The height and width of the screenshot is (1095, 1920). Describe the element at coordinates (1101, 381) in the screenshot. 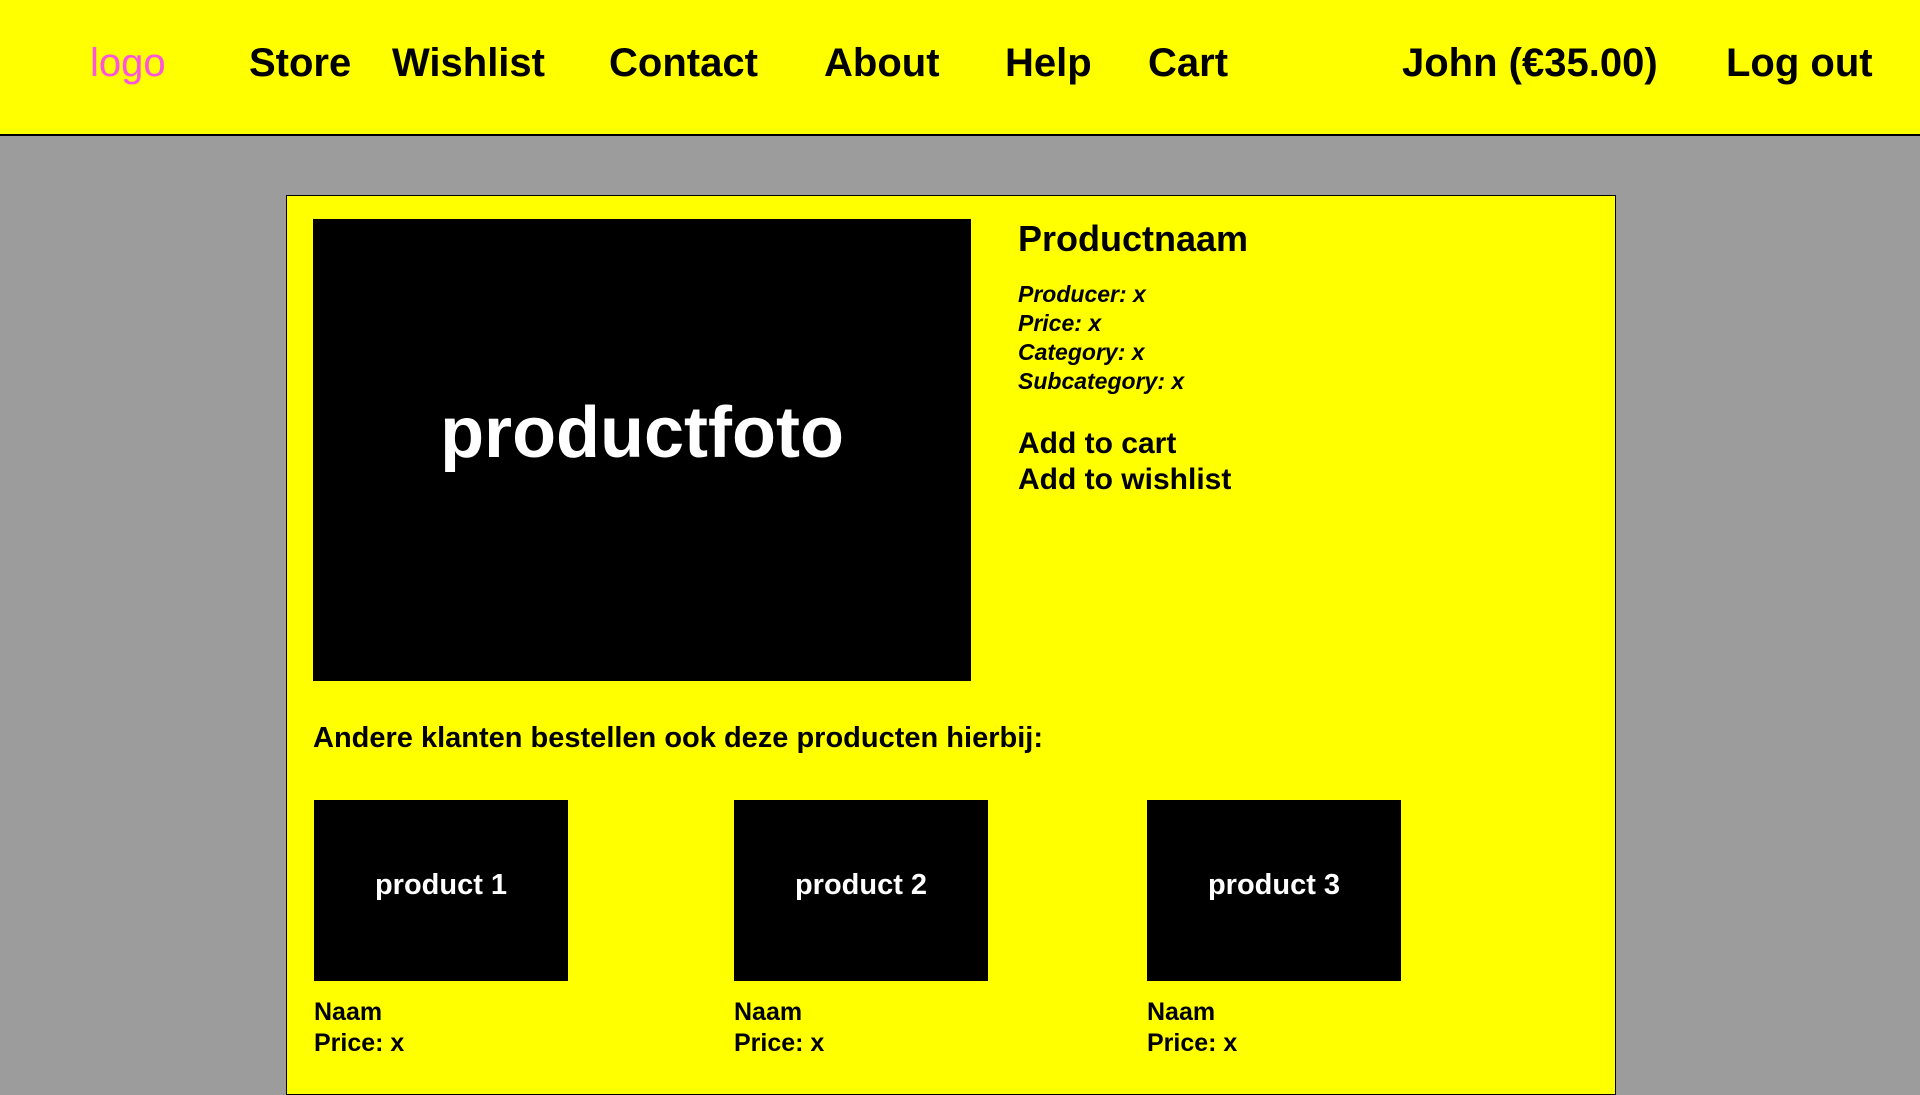

I see `product-subcategory: Subcategory: x` at that location.